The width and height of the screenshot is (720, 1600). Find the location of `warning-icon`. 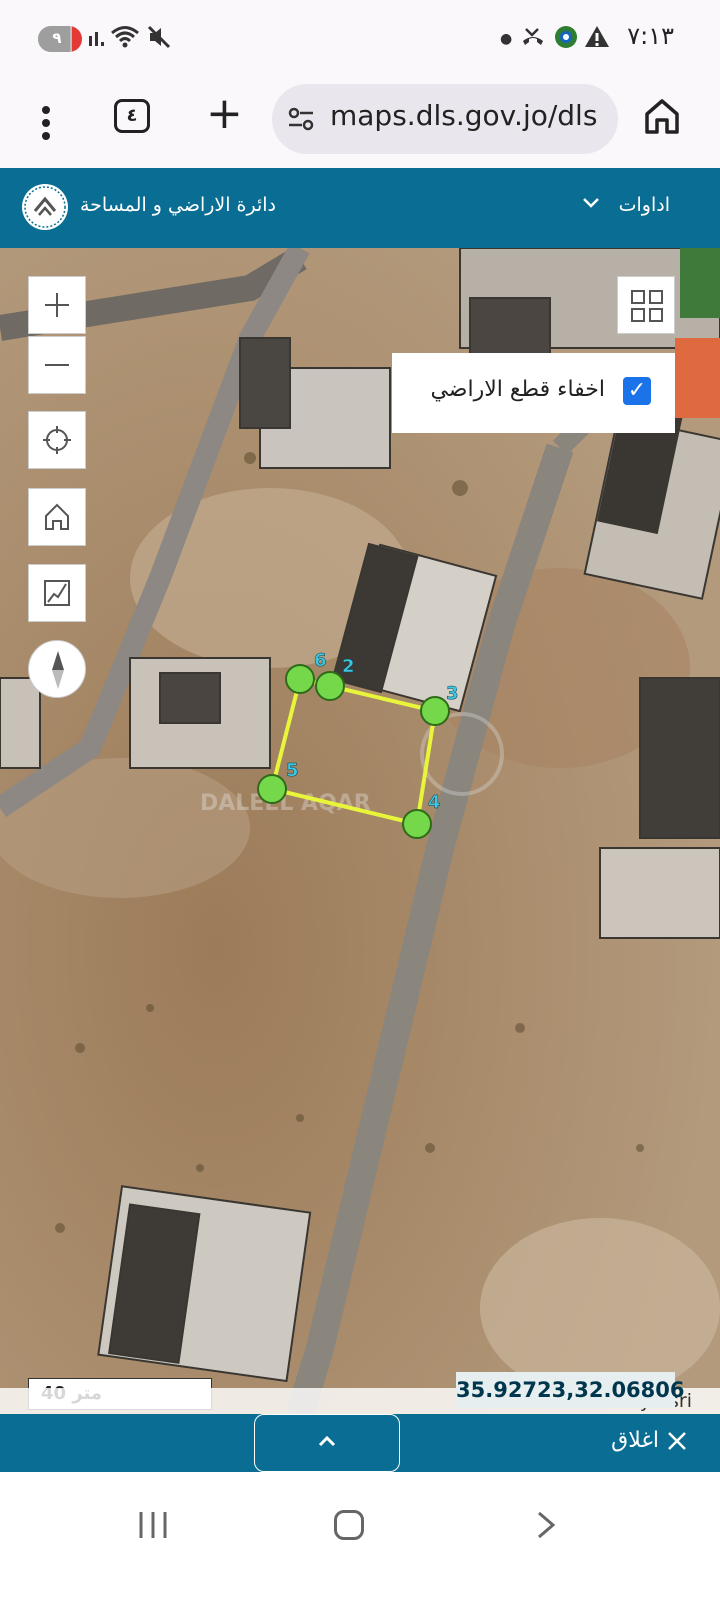

warning-icon is located at coordinates (597, 41).